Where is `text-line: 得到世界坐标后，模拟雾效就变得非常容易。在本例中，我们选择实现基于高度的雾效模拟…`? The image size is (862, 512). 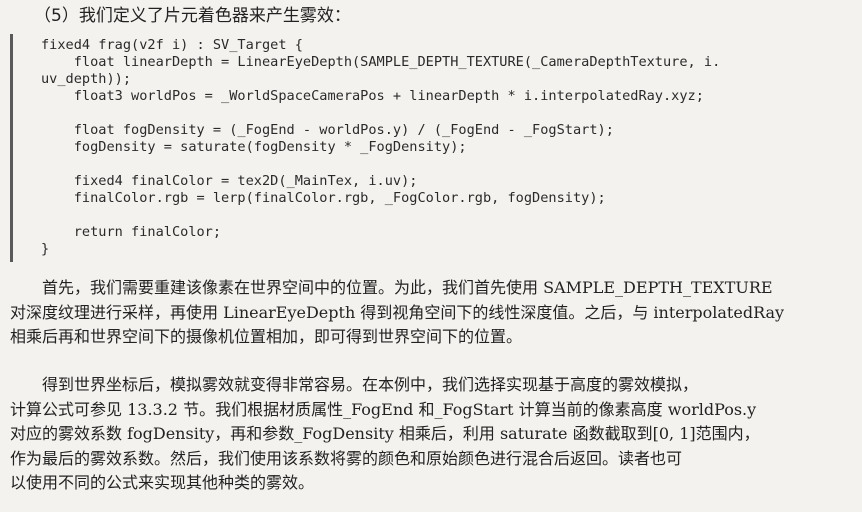
text-line: 得到世界坐标后，模拟雾效就变得非常容易。在本例中，我们选择实现基于高度的雾效模拟… is located at coordinates (354, 384).